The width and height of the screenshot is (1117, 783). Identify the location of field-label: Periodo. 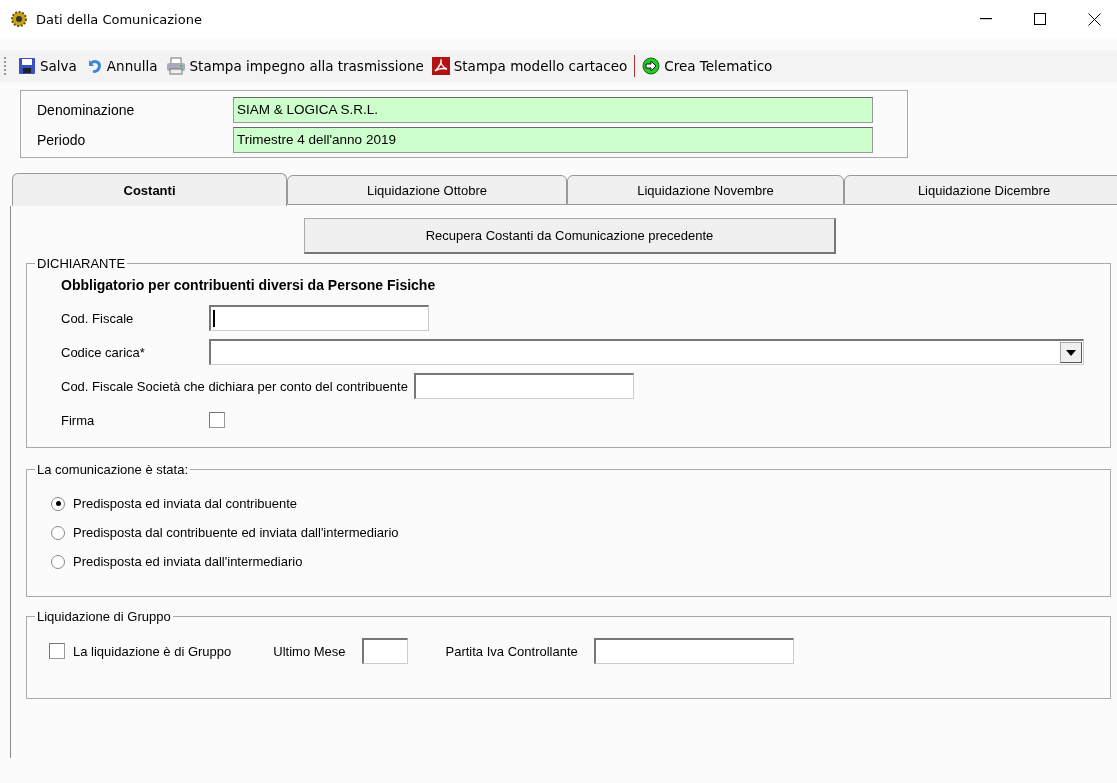
(61, 140).